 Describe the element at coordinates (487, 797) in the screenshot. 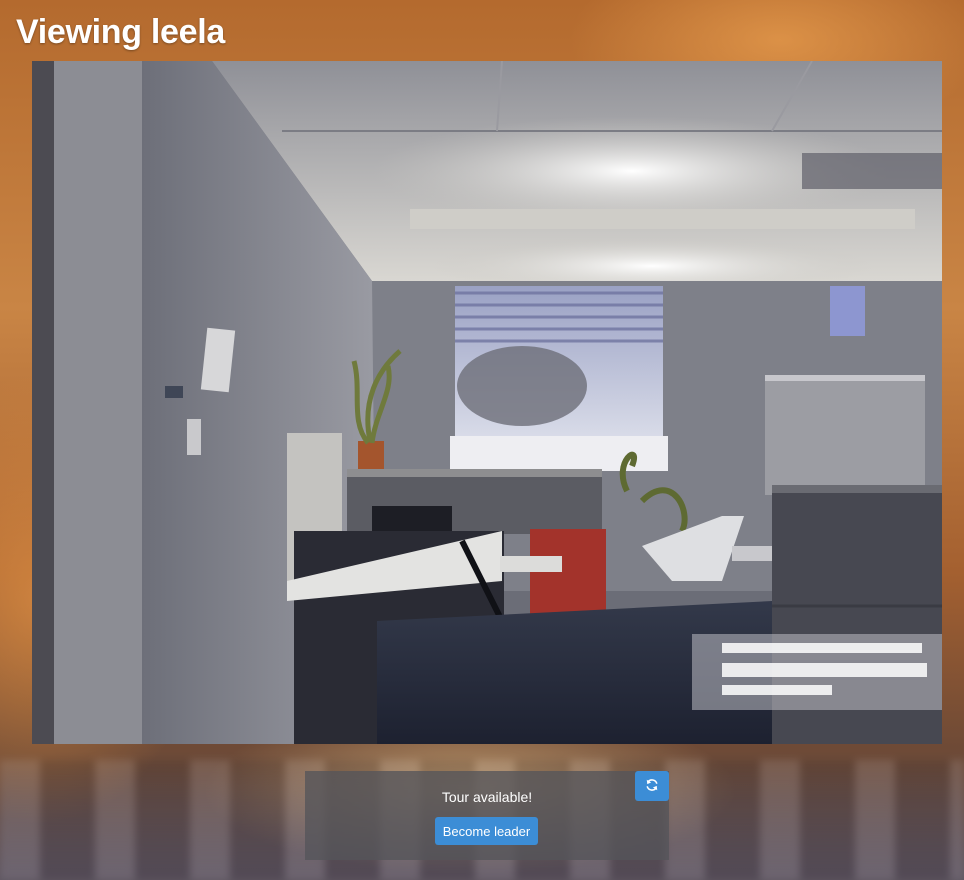

I see `tour-status-text: Tour available!` at that location.